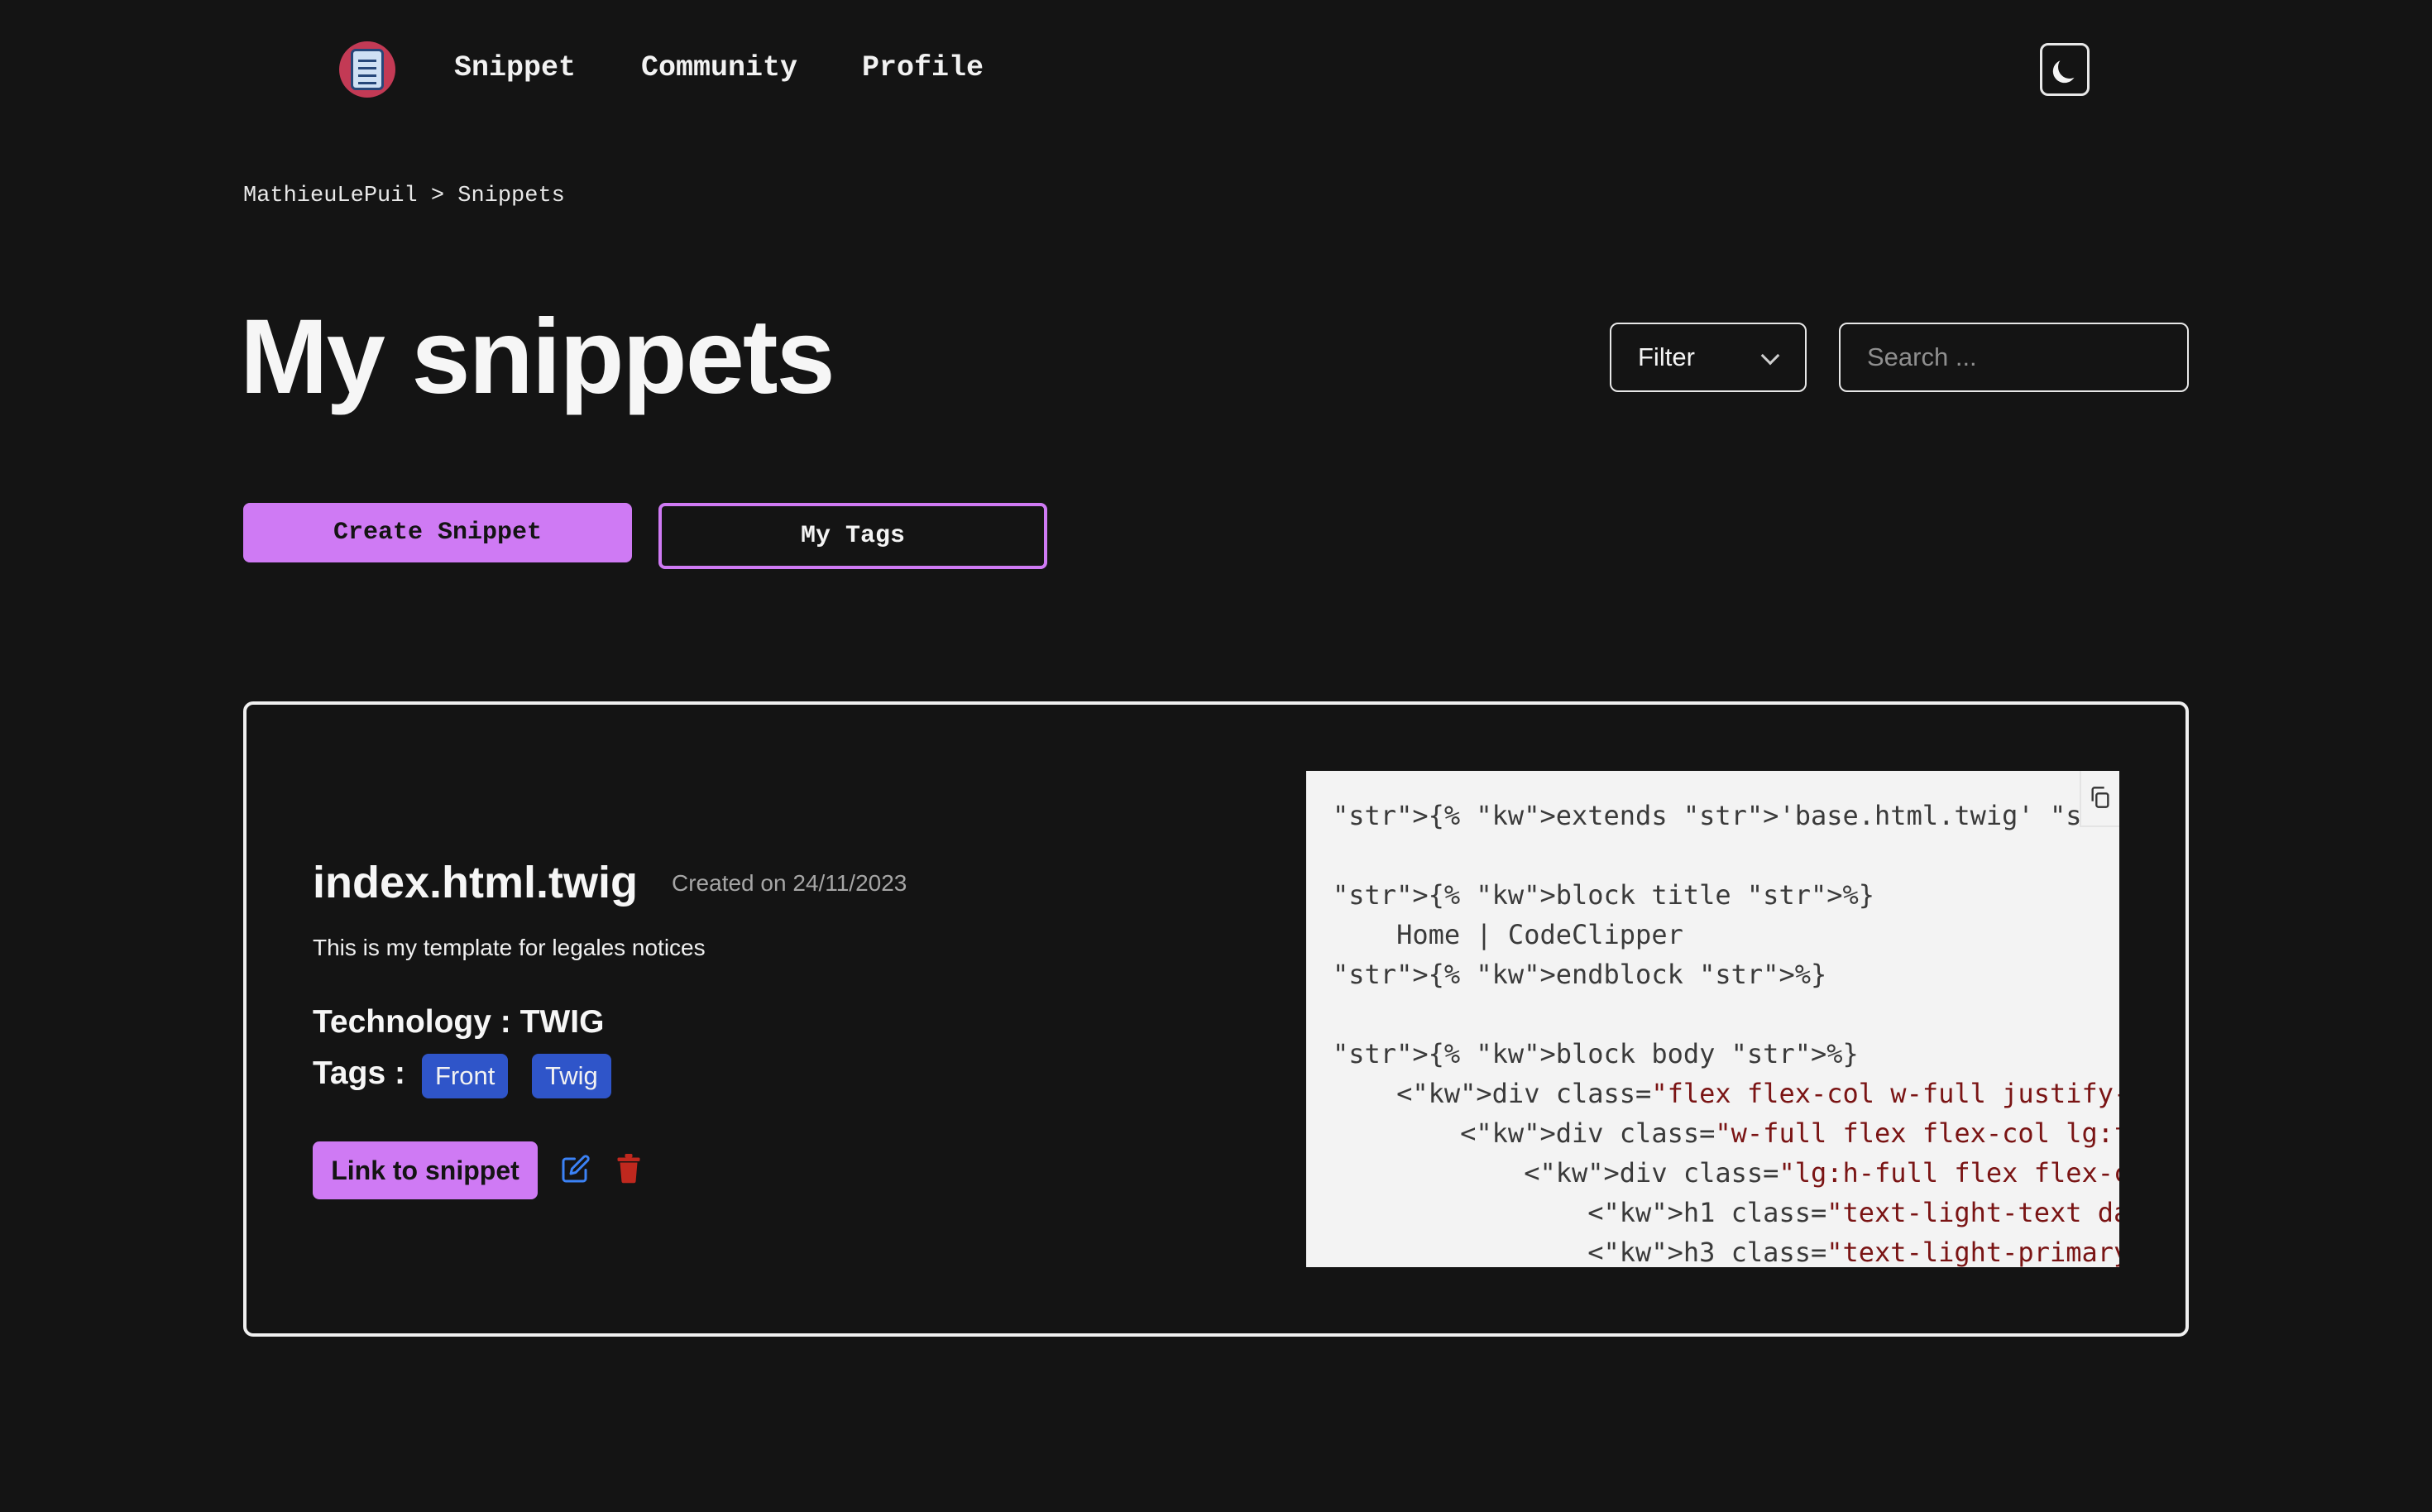 The height and width of the screenshot is (1512, 2432). Describe the element at coordinates (367, 69) in the screenshot. I see `app-logo-icon` at that location.